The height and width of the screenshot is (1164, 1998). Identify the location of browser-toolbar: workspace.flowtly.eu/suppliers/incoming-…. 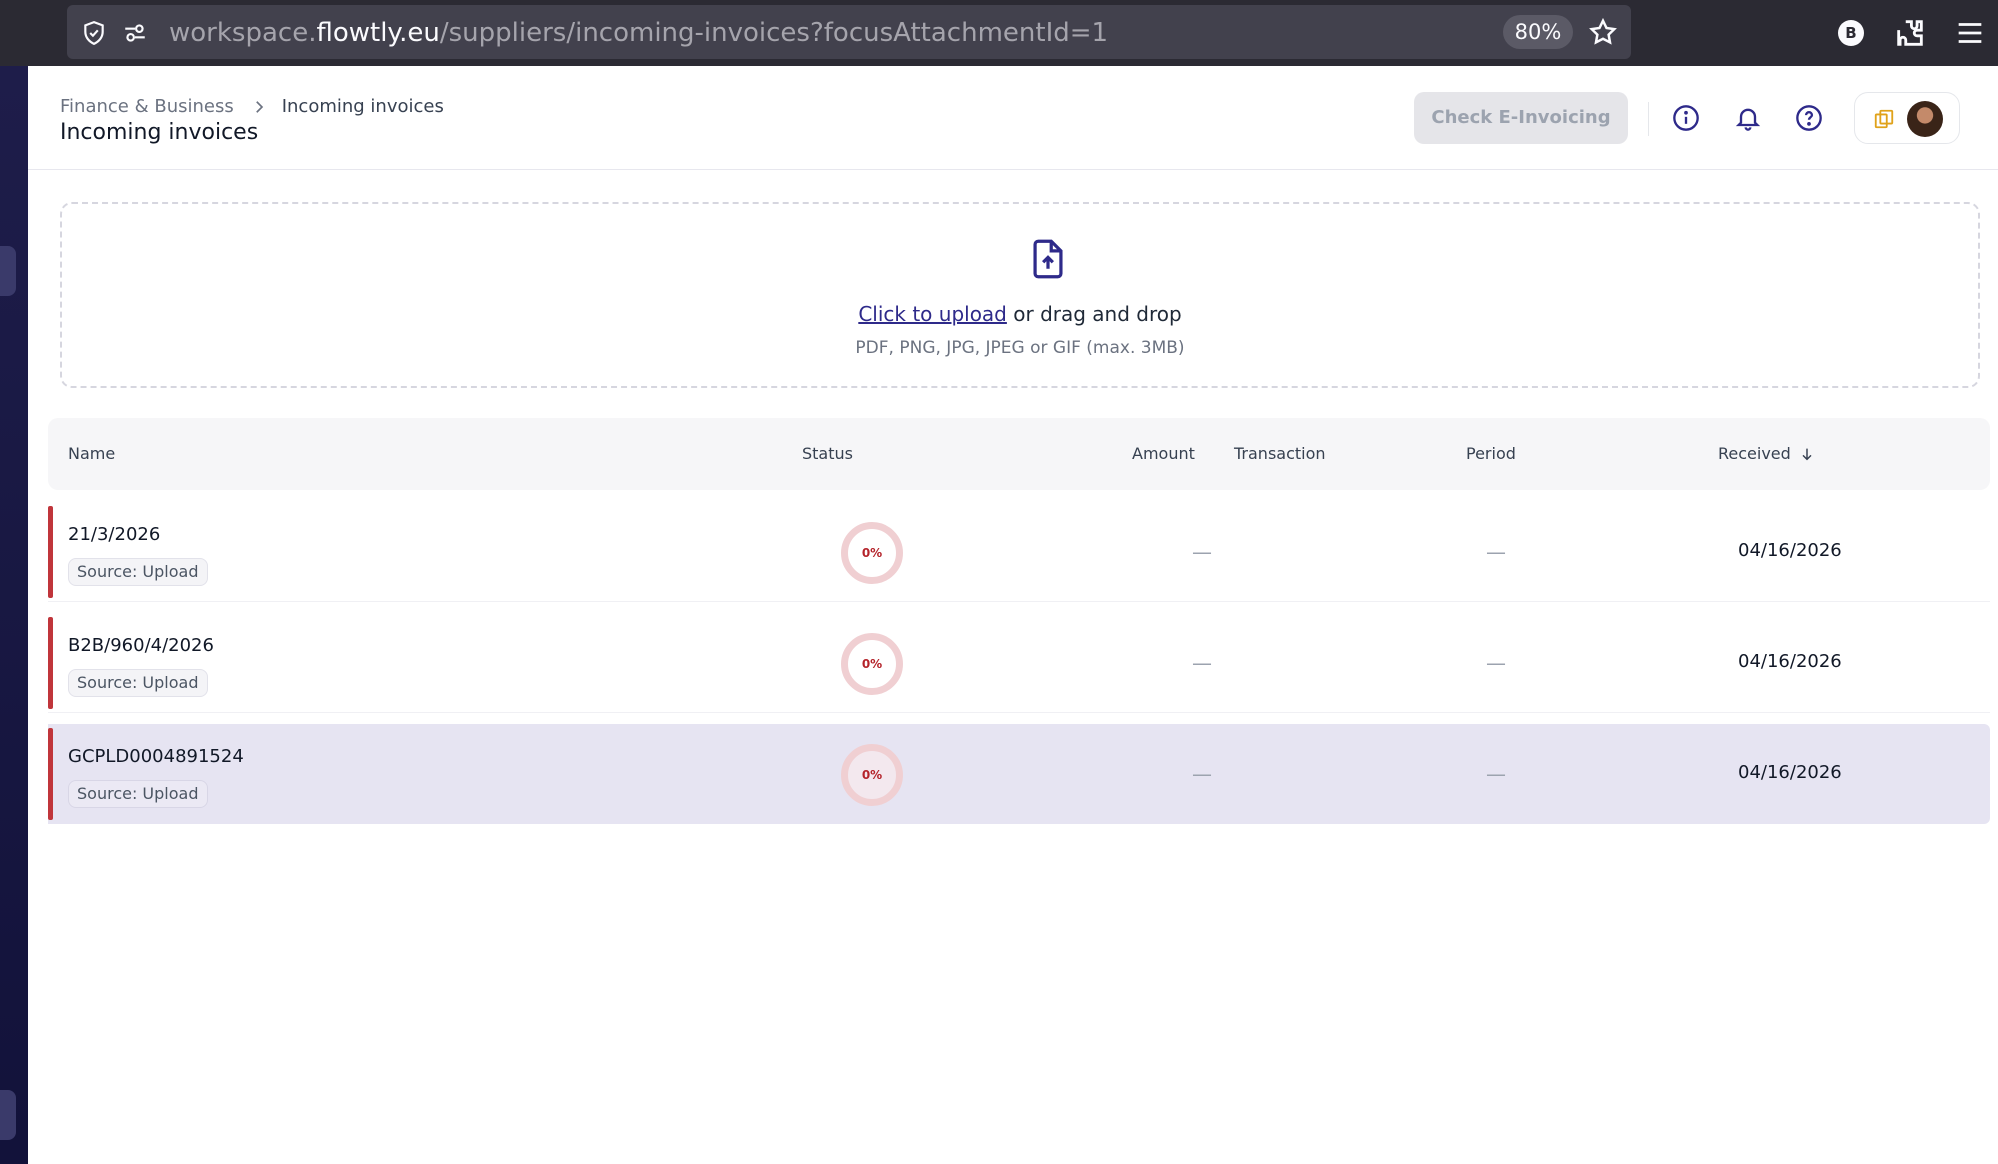
(999, 33).